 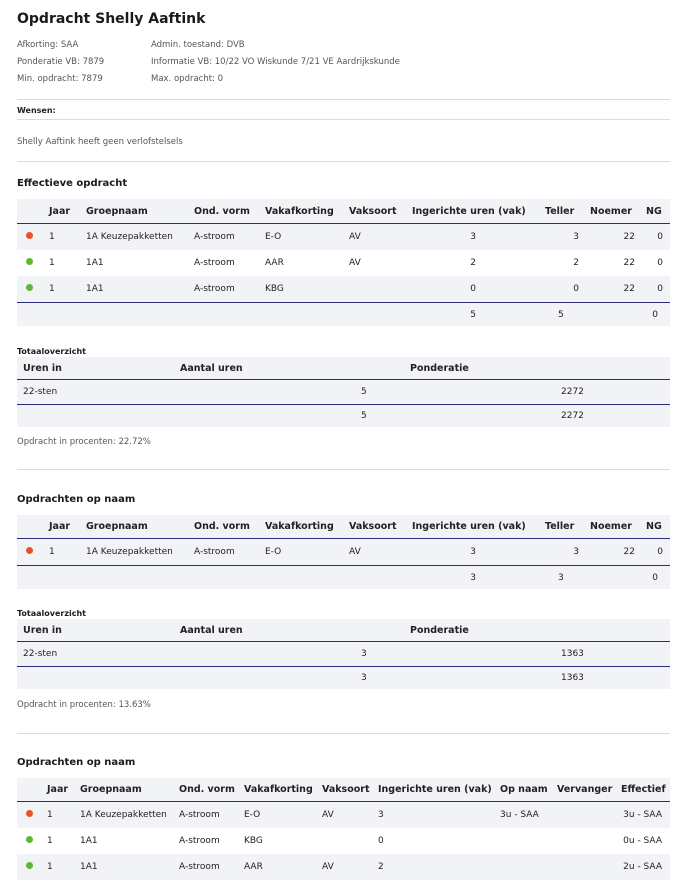 What do you see at coordinates (343, 314) in the screenshot?
I see `totals-row: 5 5 0` at bounding box center [343, 314].